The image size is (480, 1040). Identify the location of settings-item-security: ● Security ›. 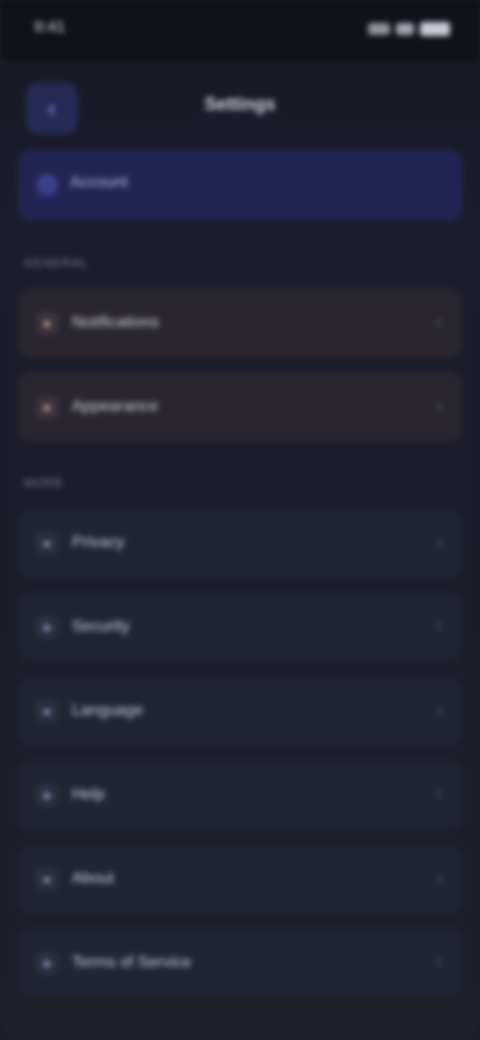
(240, 627).